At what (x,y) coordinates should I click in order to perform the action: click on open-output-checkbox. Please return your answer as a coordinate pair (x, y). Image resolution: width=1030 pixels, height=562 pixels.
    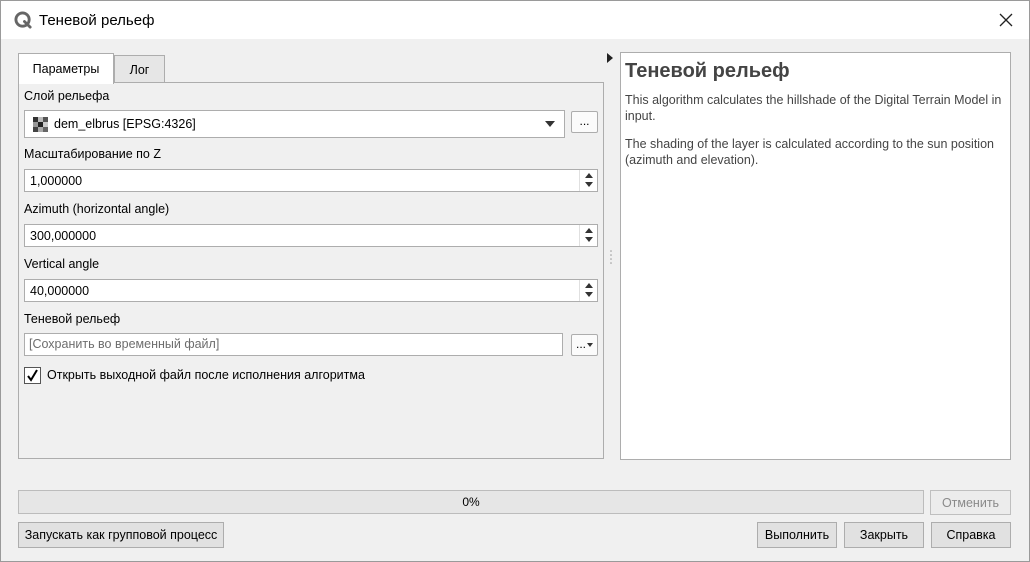
    Looking at the image, I should click on (32, 375).